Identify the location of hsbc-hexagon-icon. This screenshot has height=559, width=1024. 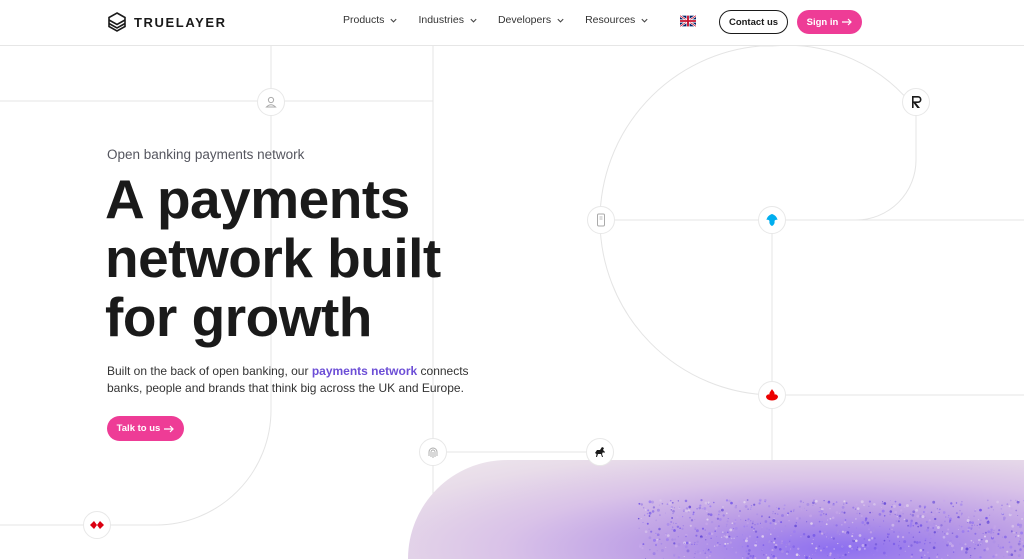
(97, 525).